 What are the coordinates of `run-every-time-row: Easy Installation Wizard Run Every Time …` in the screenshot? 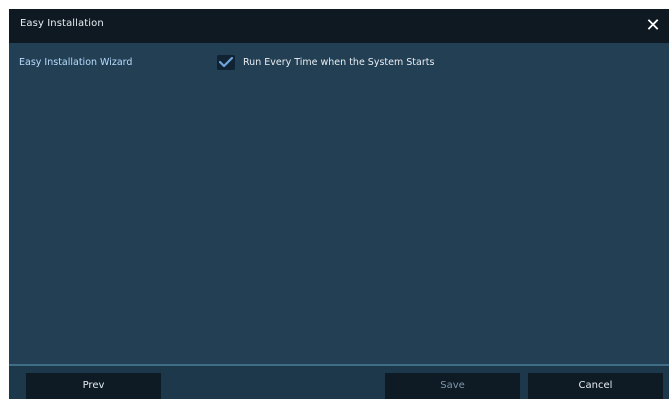 It's located at (339, 63).